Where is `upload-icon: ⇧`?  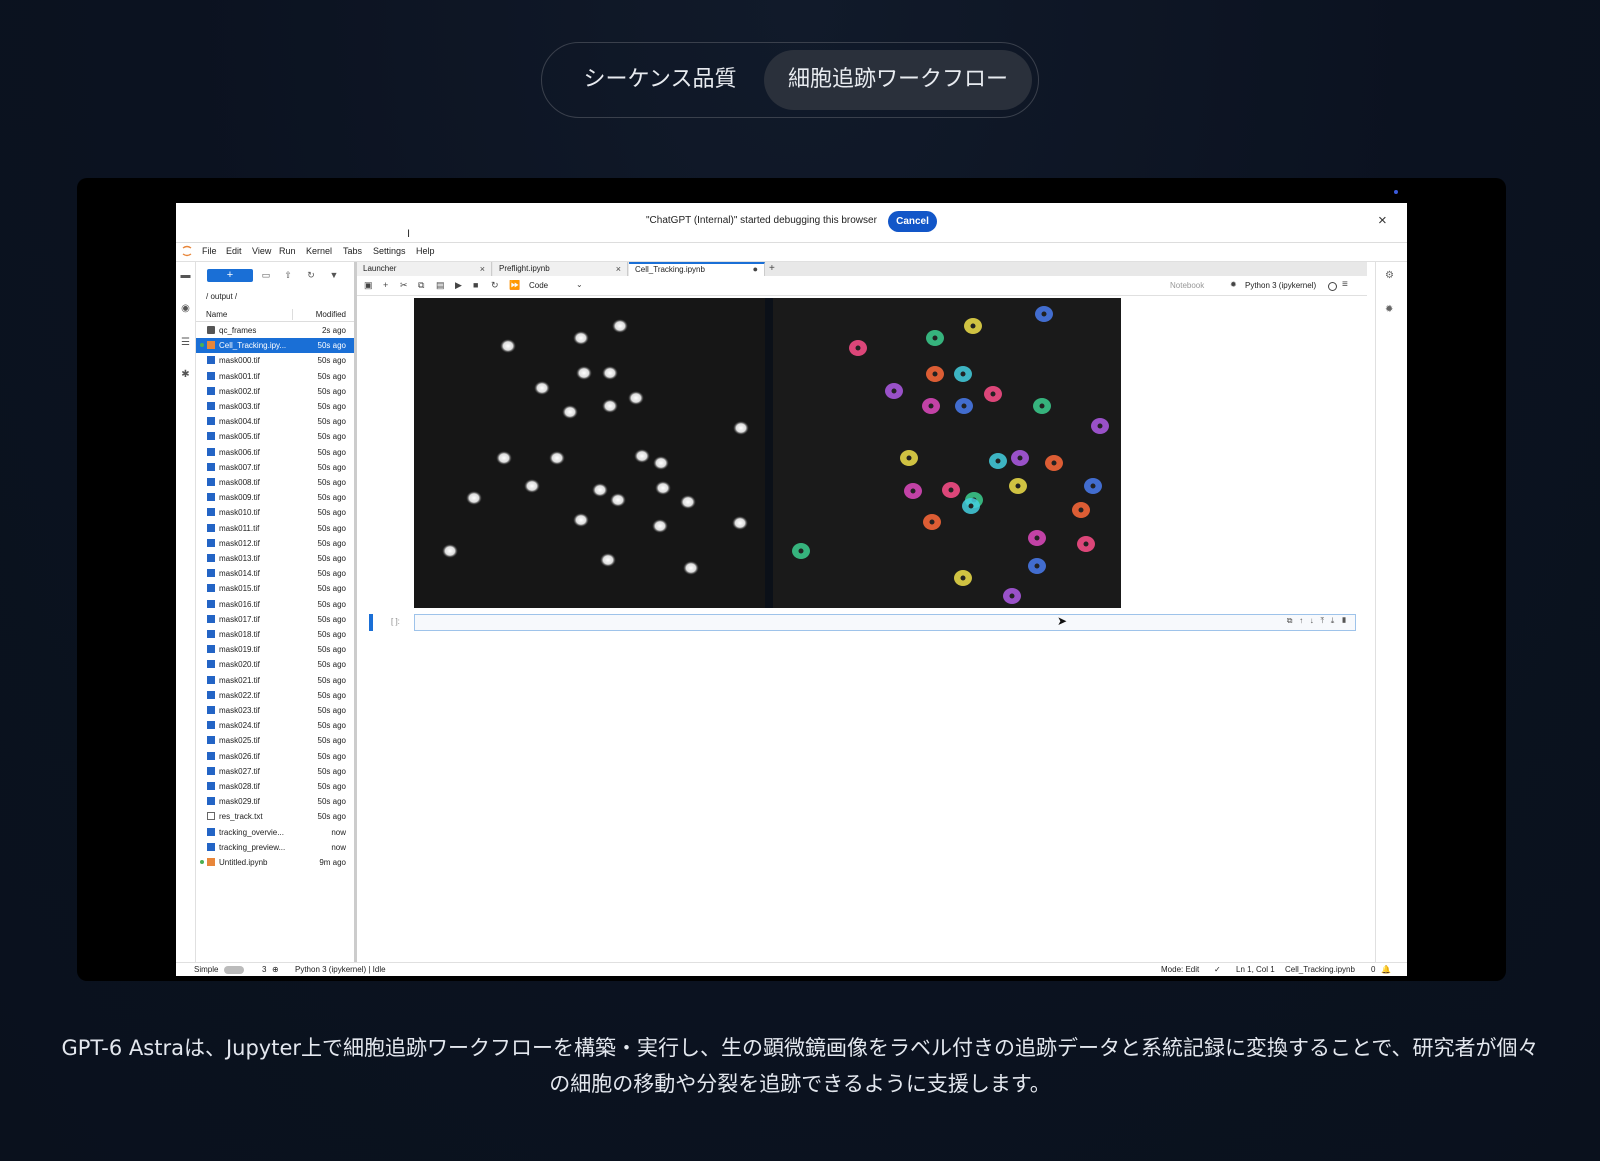
upload-icon: ⇧ is located at coordinates (288, 275).